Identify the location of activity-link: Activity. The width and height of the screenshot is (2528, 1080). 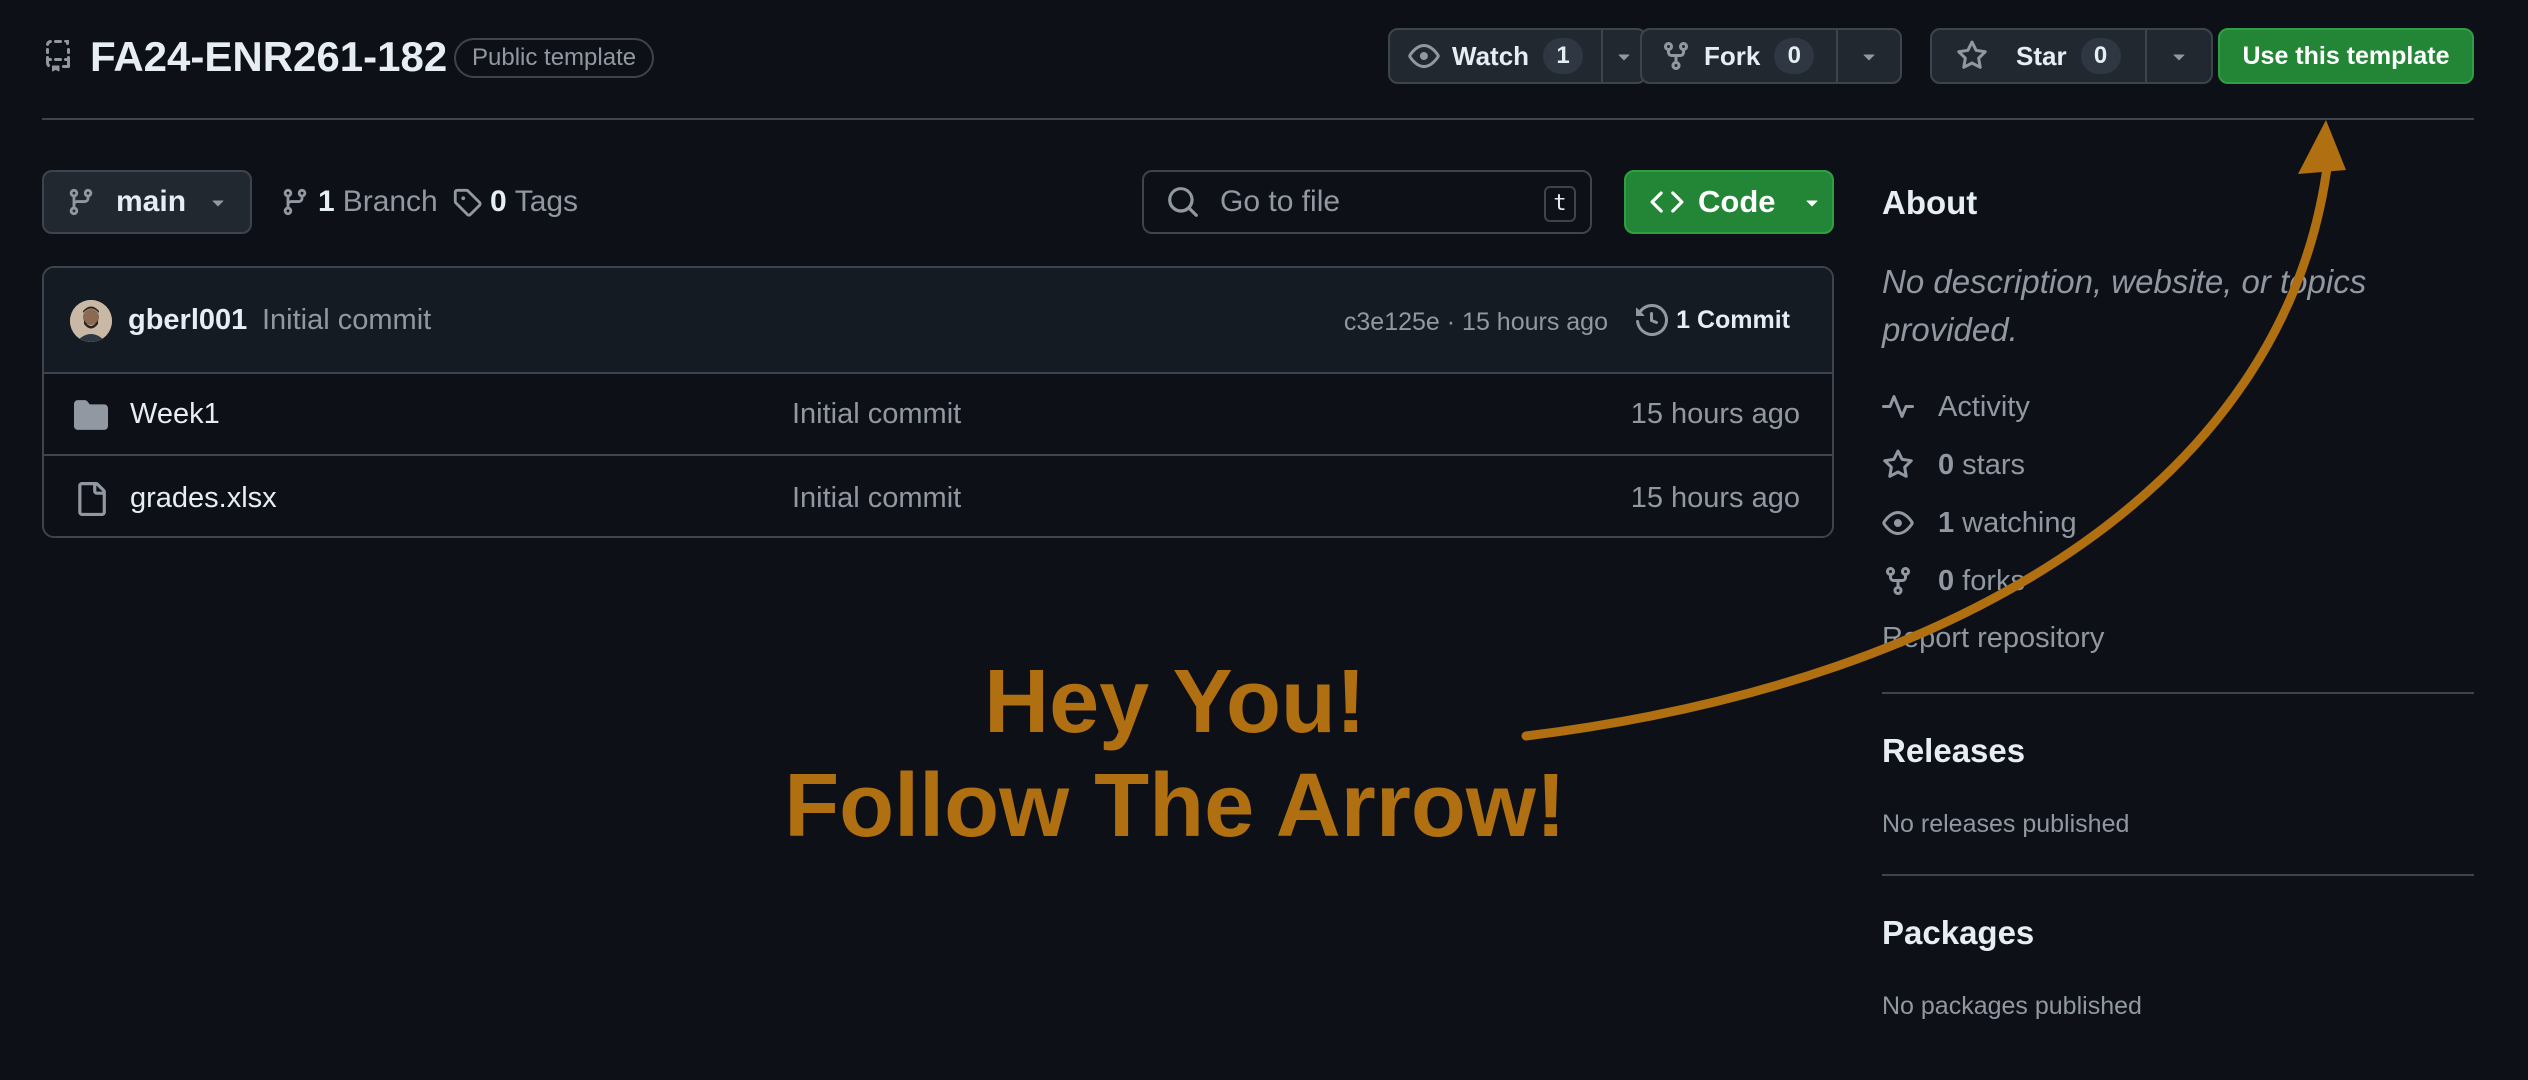
(1956, 407).